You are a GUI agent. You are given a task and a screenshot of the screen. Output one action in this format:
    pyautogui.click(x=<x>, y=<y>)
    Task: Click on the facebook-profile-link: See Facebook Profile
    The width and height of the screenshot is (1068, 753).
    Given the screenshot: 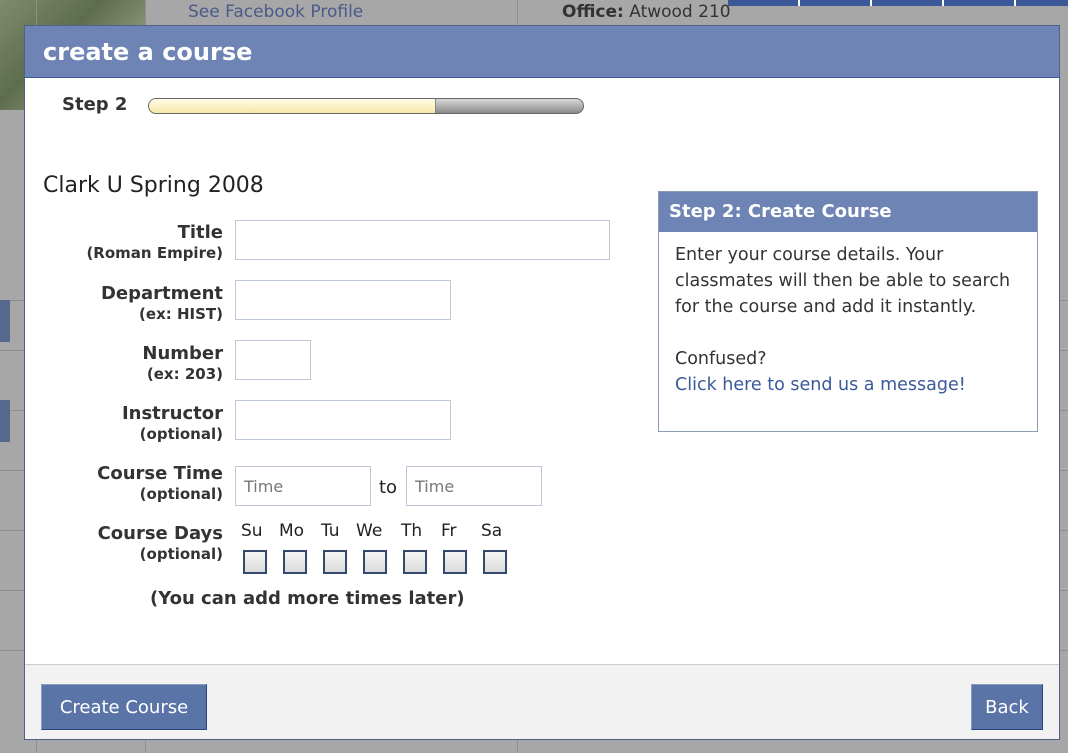 What is the action you would take?
    pyautogui.click(x=275, y=12)
    